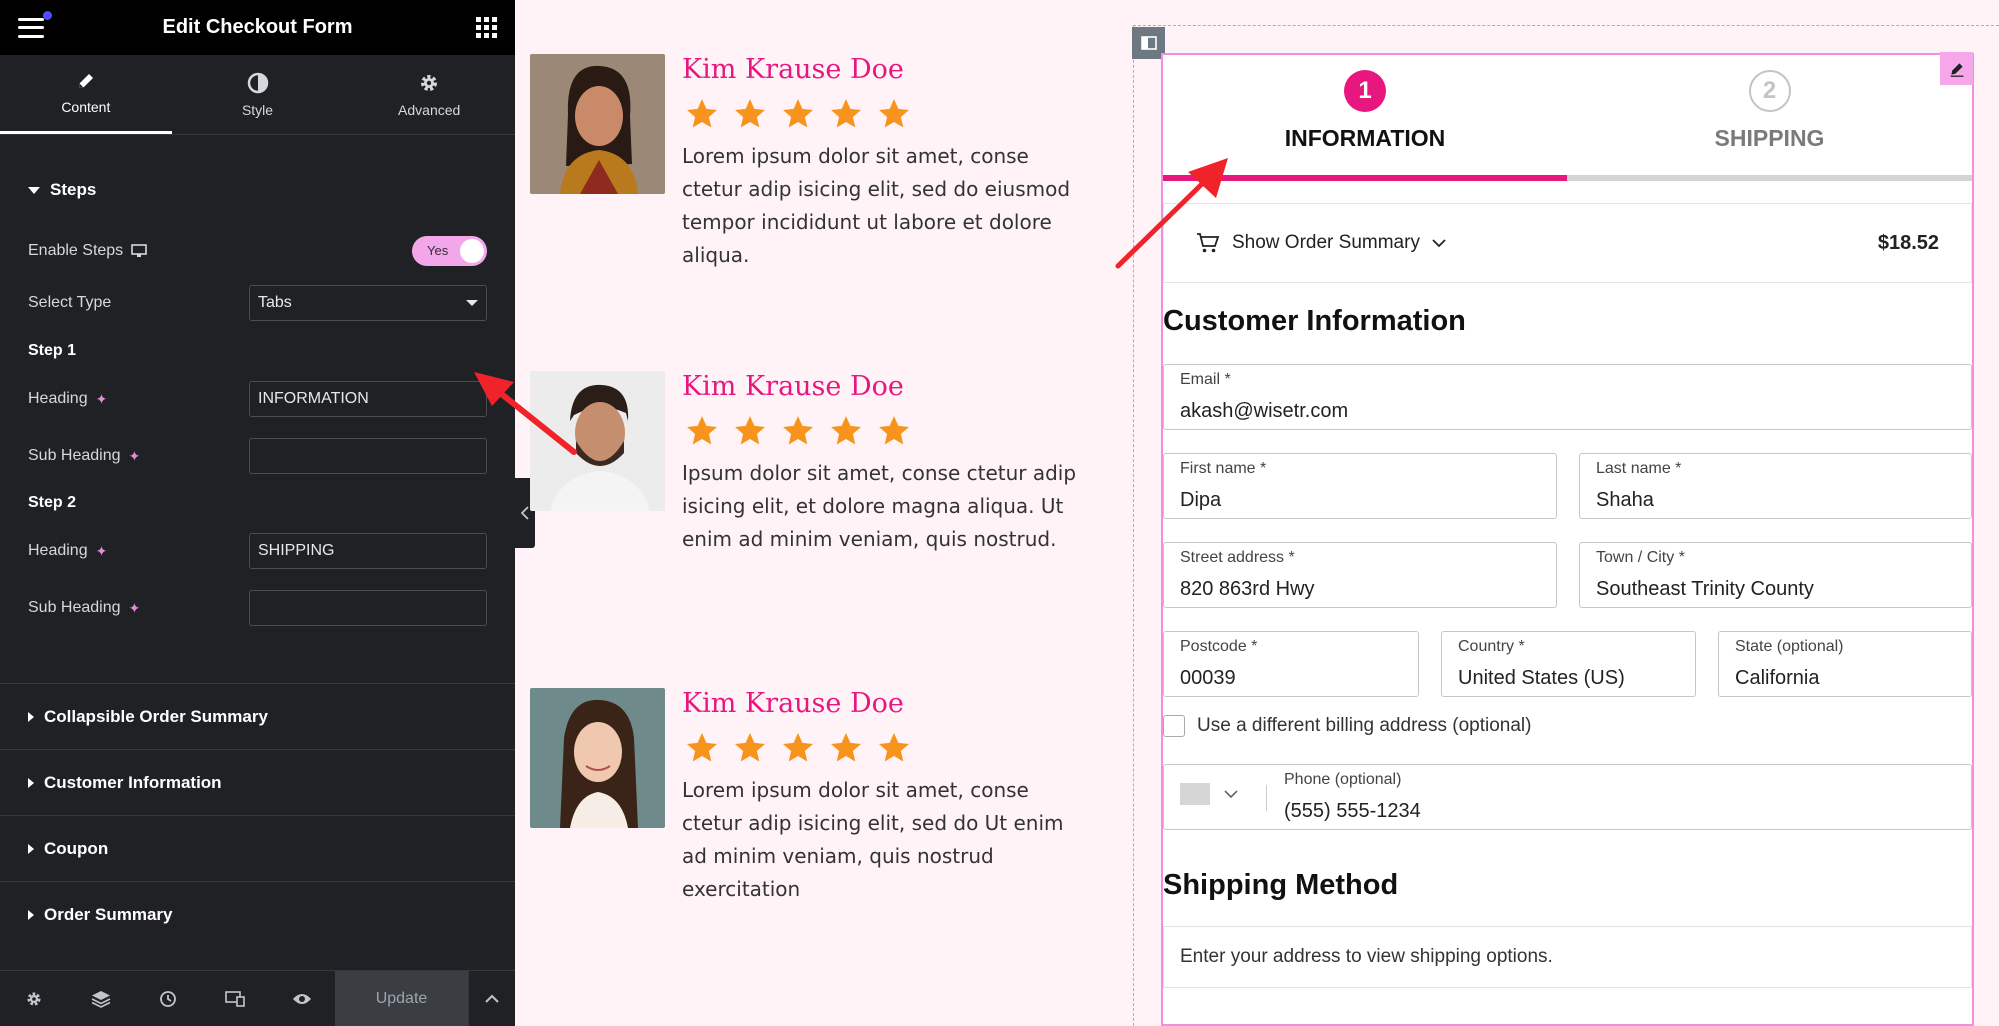 The width and height of the screenshot is (1999, 1026). Describe the element at coordinates (73, 189) in the screenshot. I see `steps-section-title: Steps` at that location.